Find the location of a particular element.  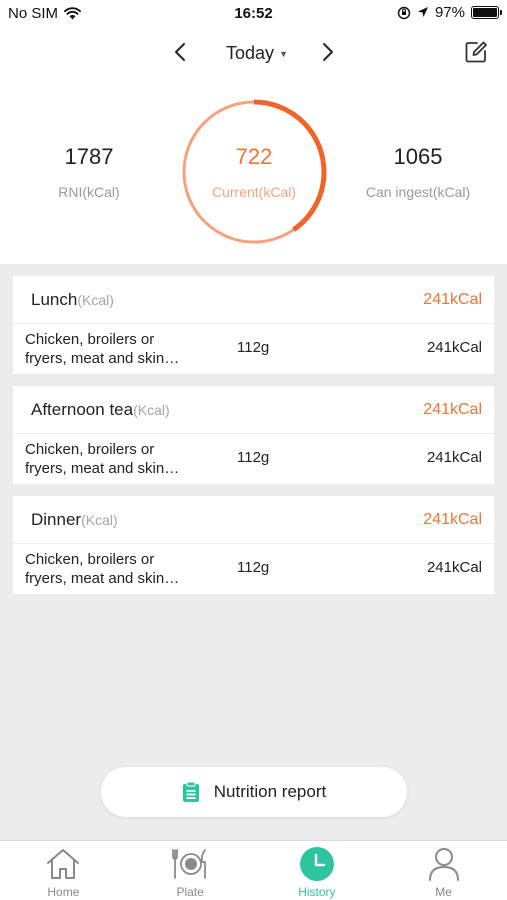

can-ingest-value: 1065 is located at coordinates (418, 156).